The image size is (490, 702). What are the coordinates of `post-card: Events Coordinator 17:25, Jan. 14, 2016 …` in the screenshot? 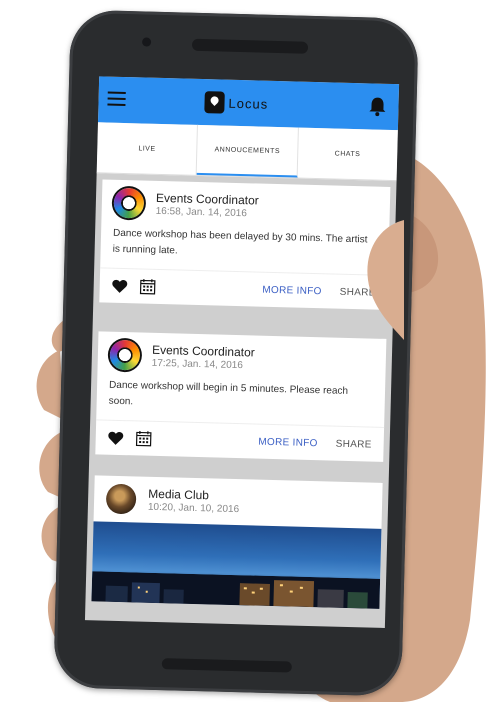 It's located at (241, 396).